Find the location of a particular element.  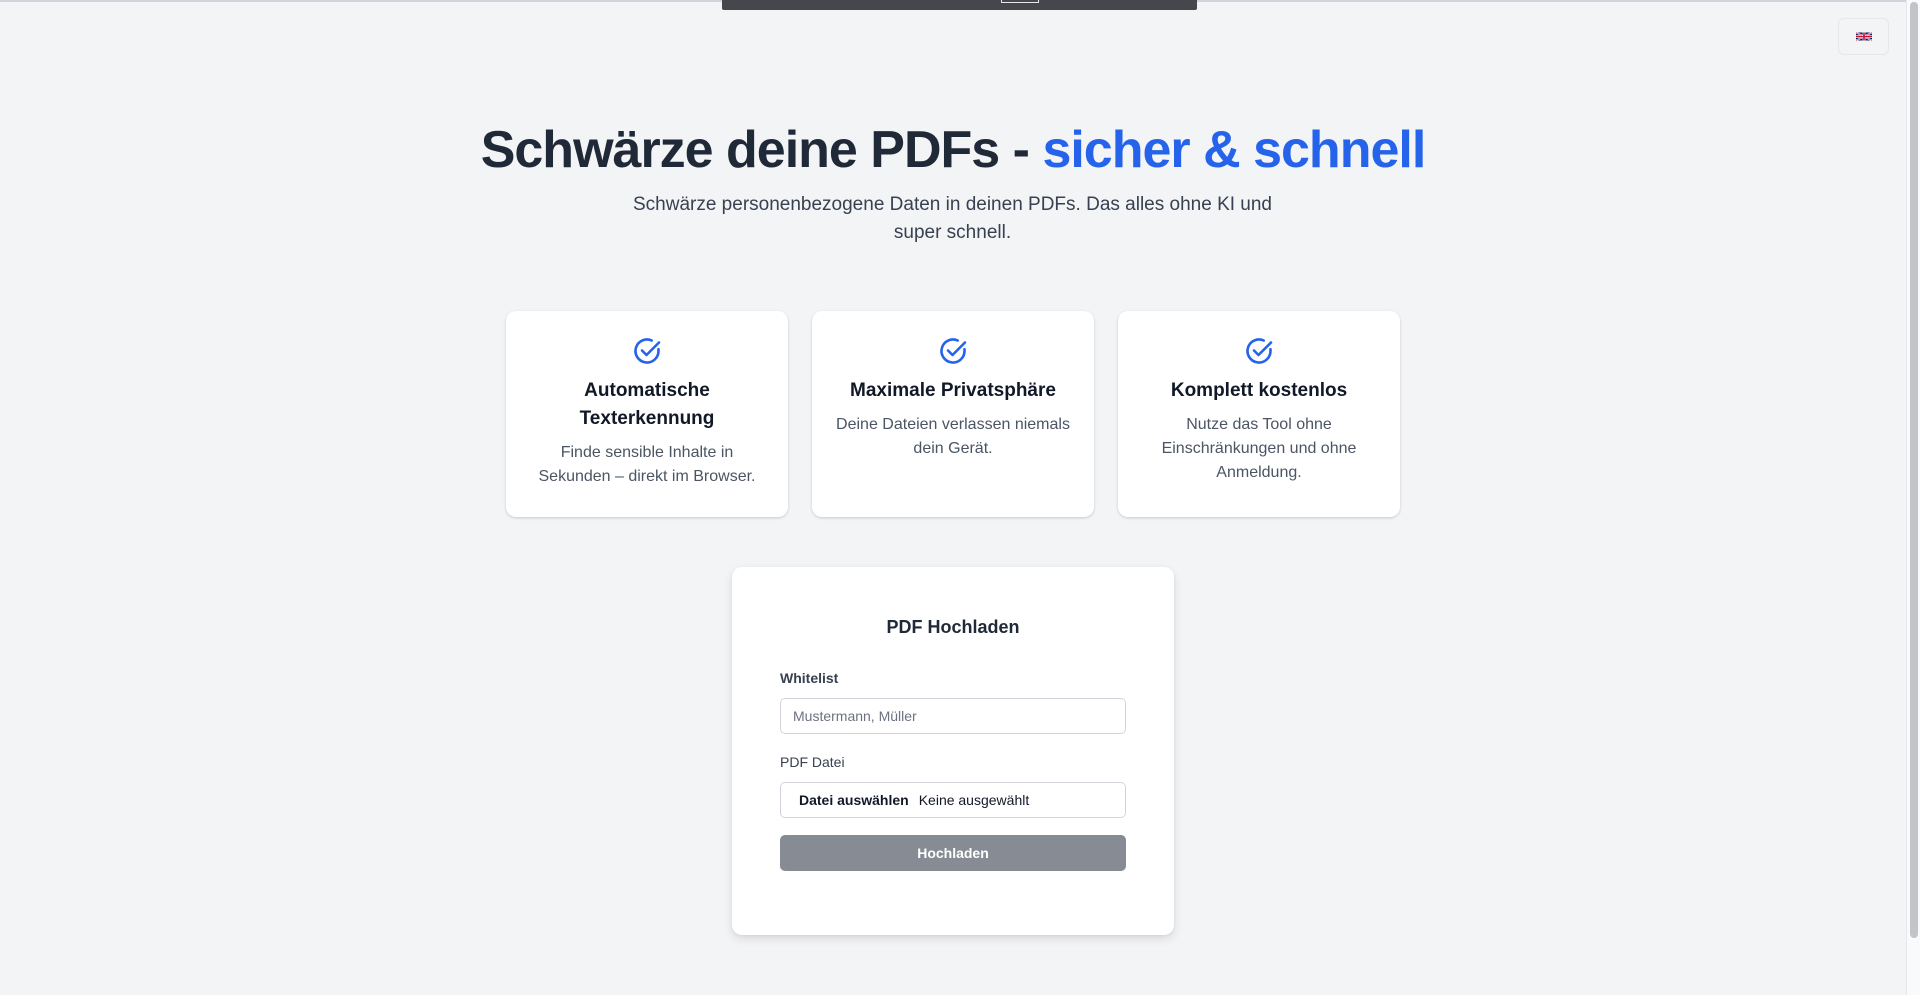

title-accent: sicher & schnell is located at coordinates (1234, 150).